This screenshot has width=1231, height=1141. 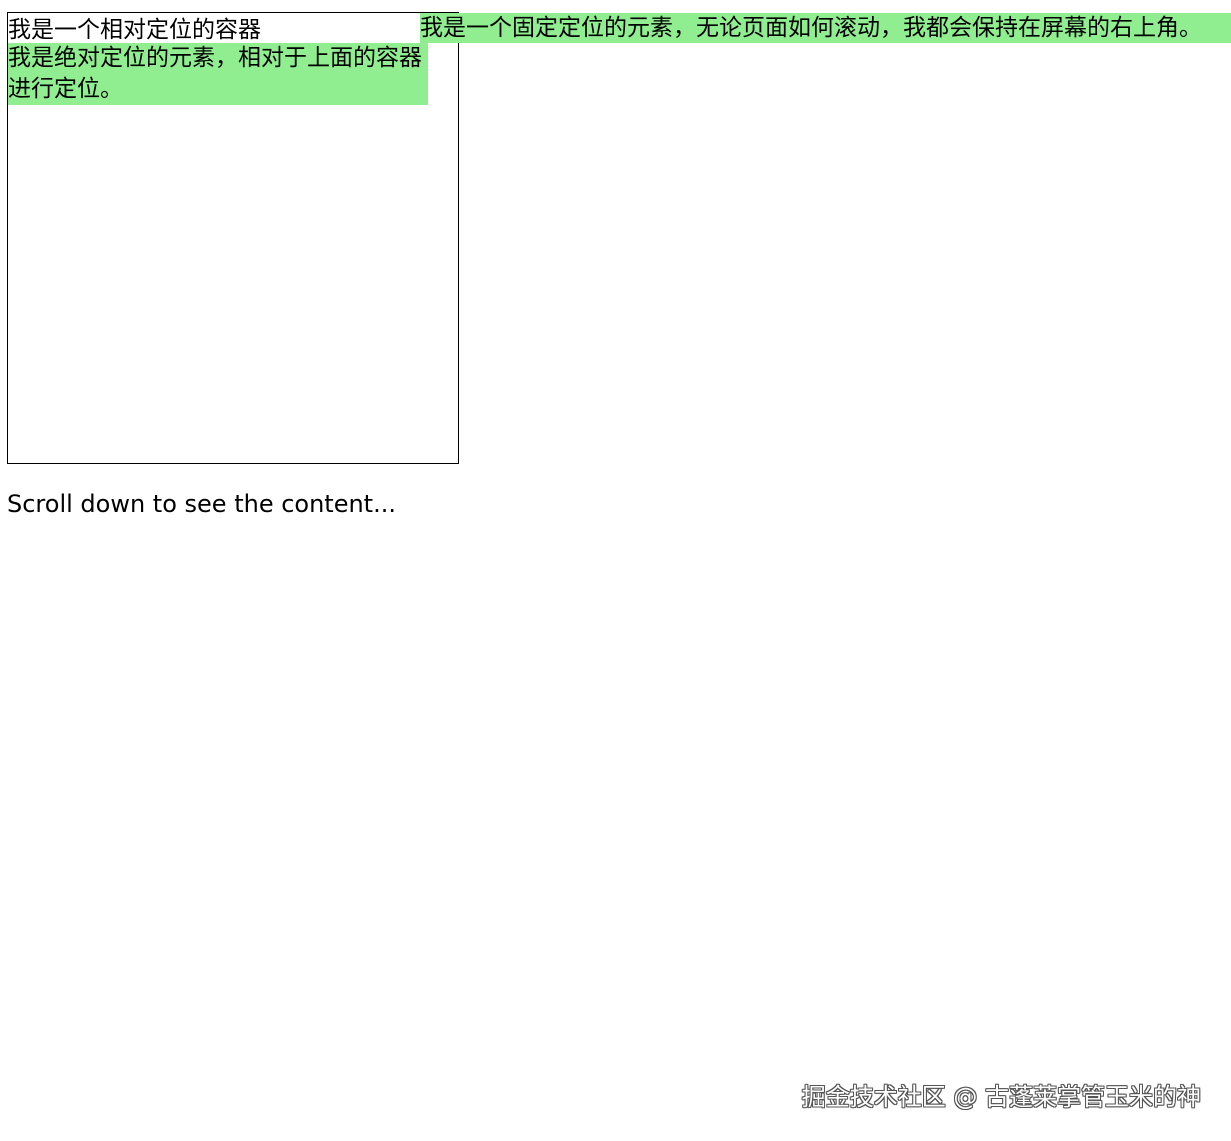 What do you see at coordinates (233, 238) in the screenshot?
I see `relative-container: 我是一个相对定位的容器 我是绝对定位的元素，相对于上面的容器进行定位。` at bounding box center [233, 238].